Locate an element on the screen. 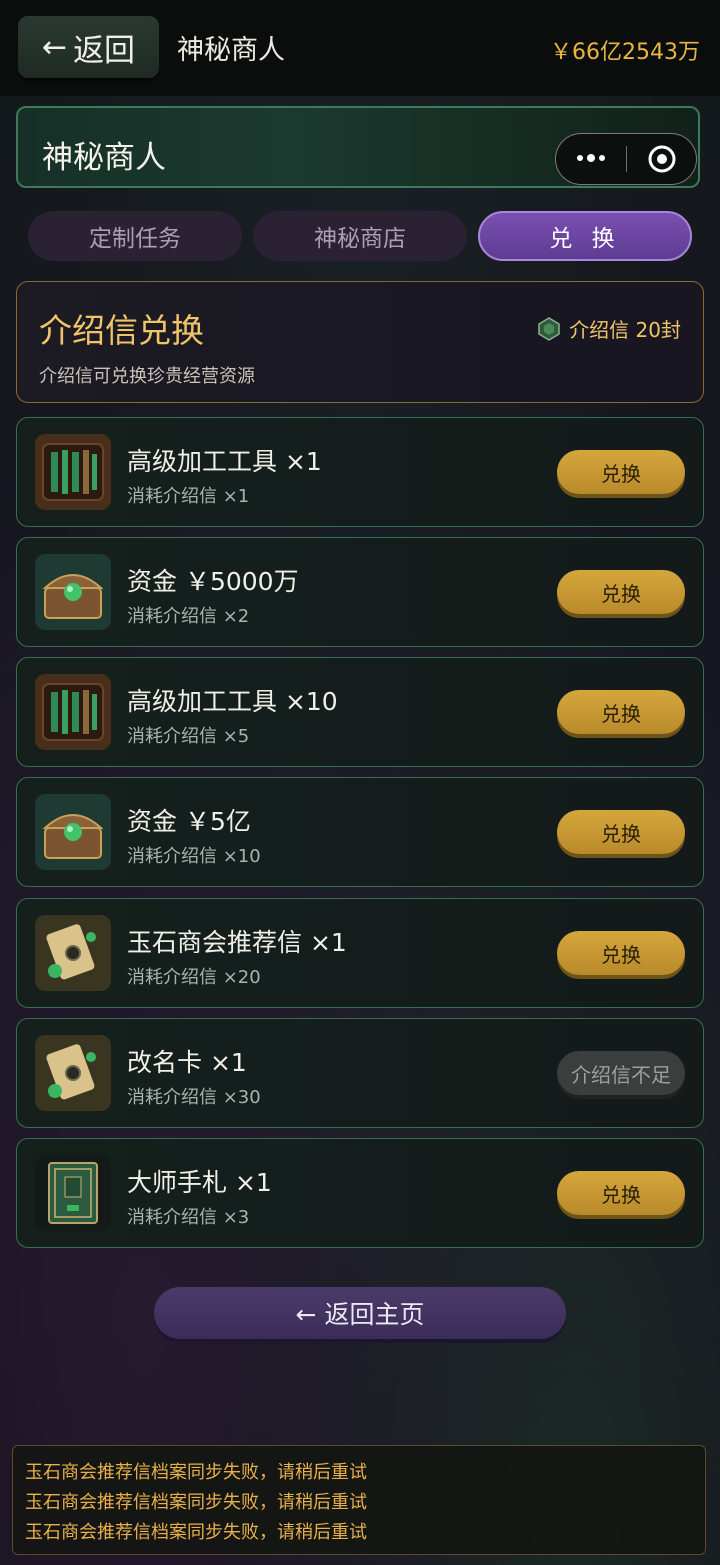  close-target-icon is located at coordinates (662, 159).